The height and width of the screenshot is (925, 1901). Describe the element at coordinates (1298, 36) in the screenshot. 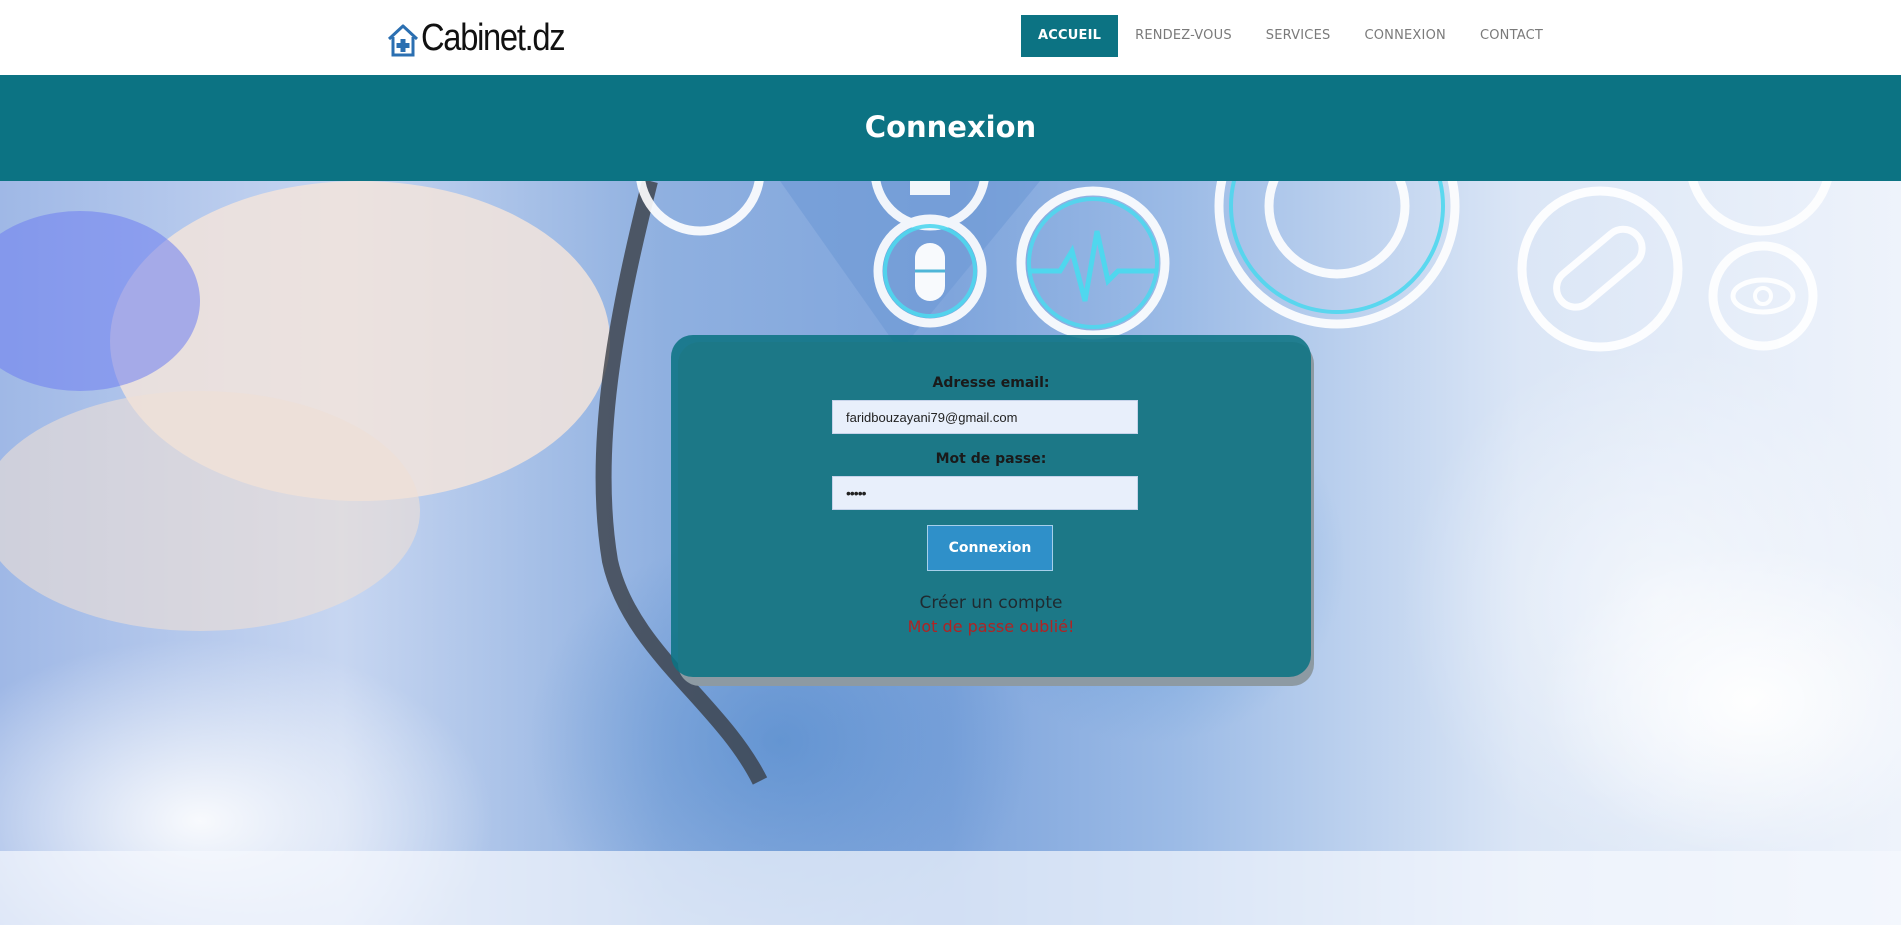

I see `nav-item-services: SERVICES` at that location.